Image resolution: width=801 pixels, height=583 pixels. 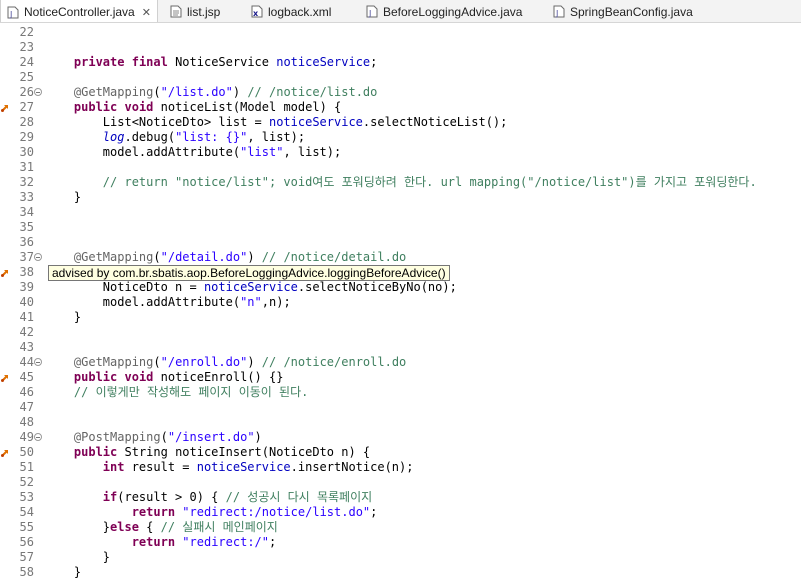 I want to click on tab-logback-xml: x logback.xml, so click(x=291, y=11).